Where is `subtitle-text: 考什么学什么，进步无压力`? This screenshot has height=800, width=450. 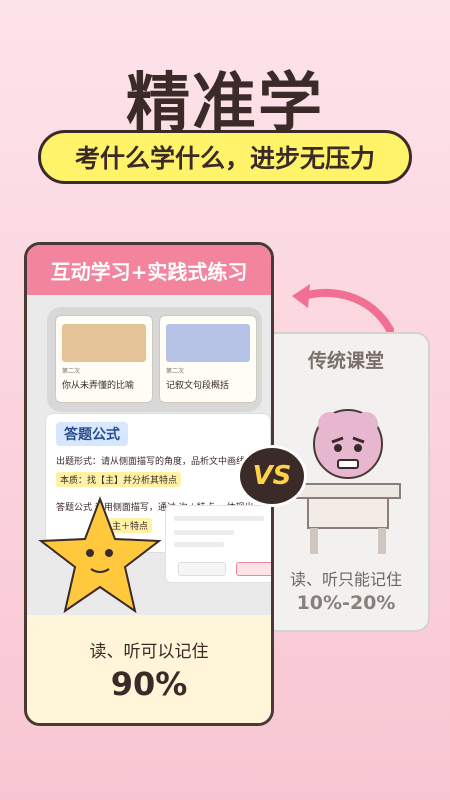 subtitle-text: 考什么学什么，进步无压力 is located at coordinates (224, 158).